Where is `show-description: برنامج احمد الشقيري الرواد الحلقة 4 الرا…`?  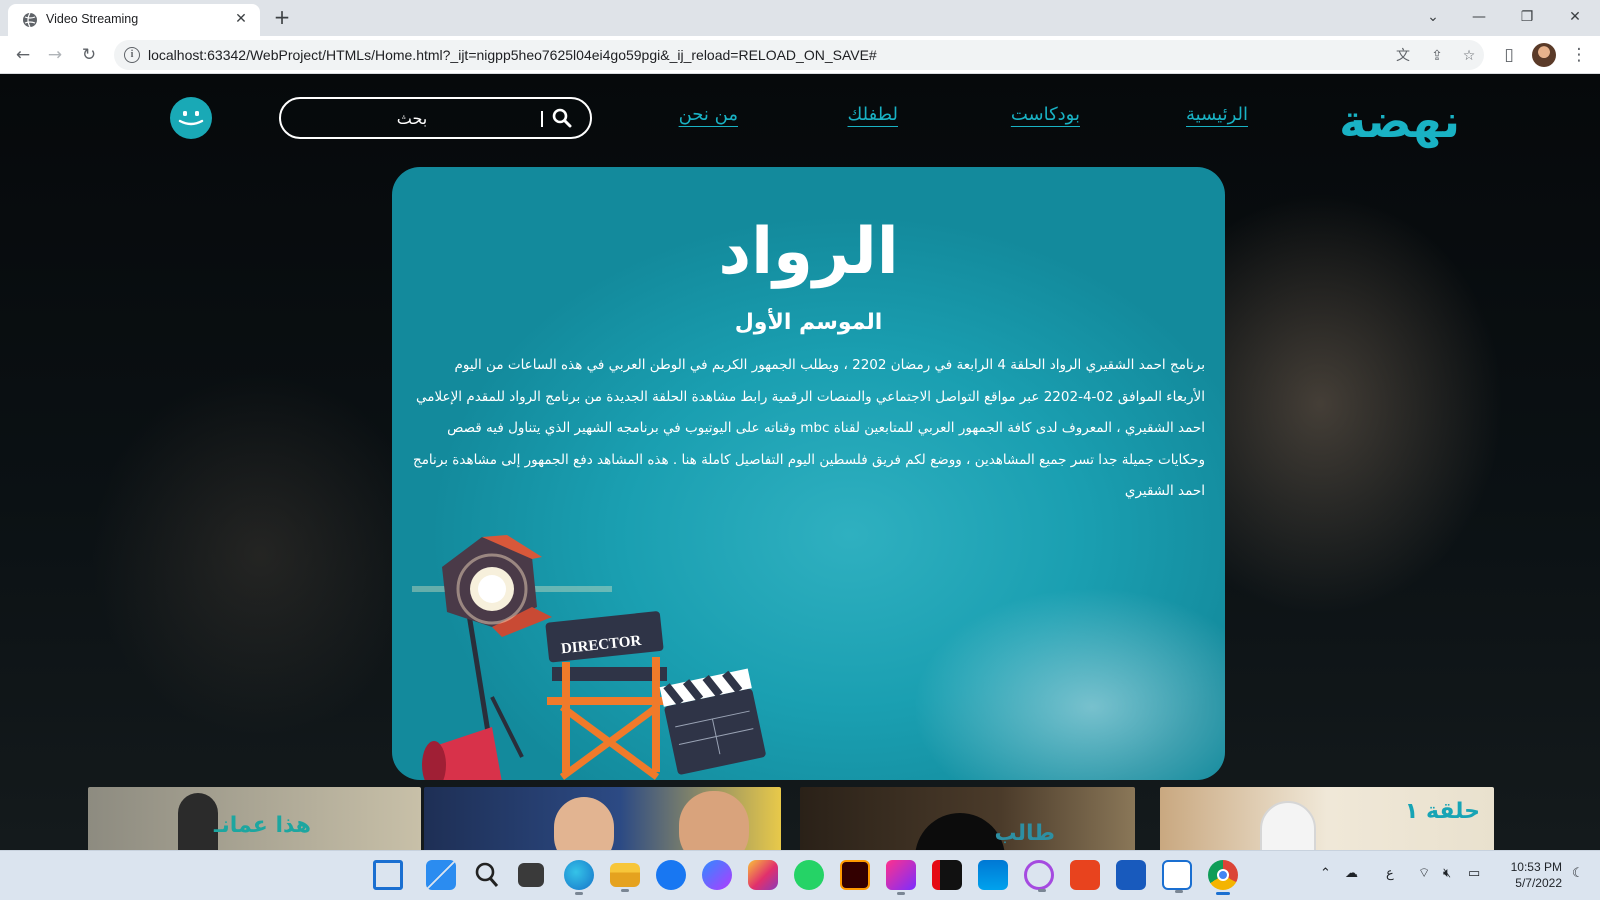
show-description: برنامج احمد الشقيري الرواد الحلقة 4 الرا… is located at coordinates (808, 428).